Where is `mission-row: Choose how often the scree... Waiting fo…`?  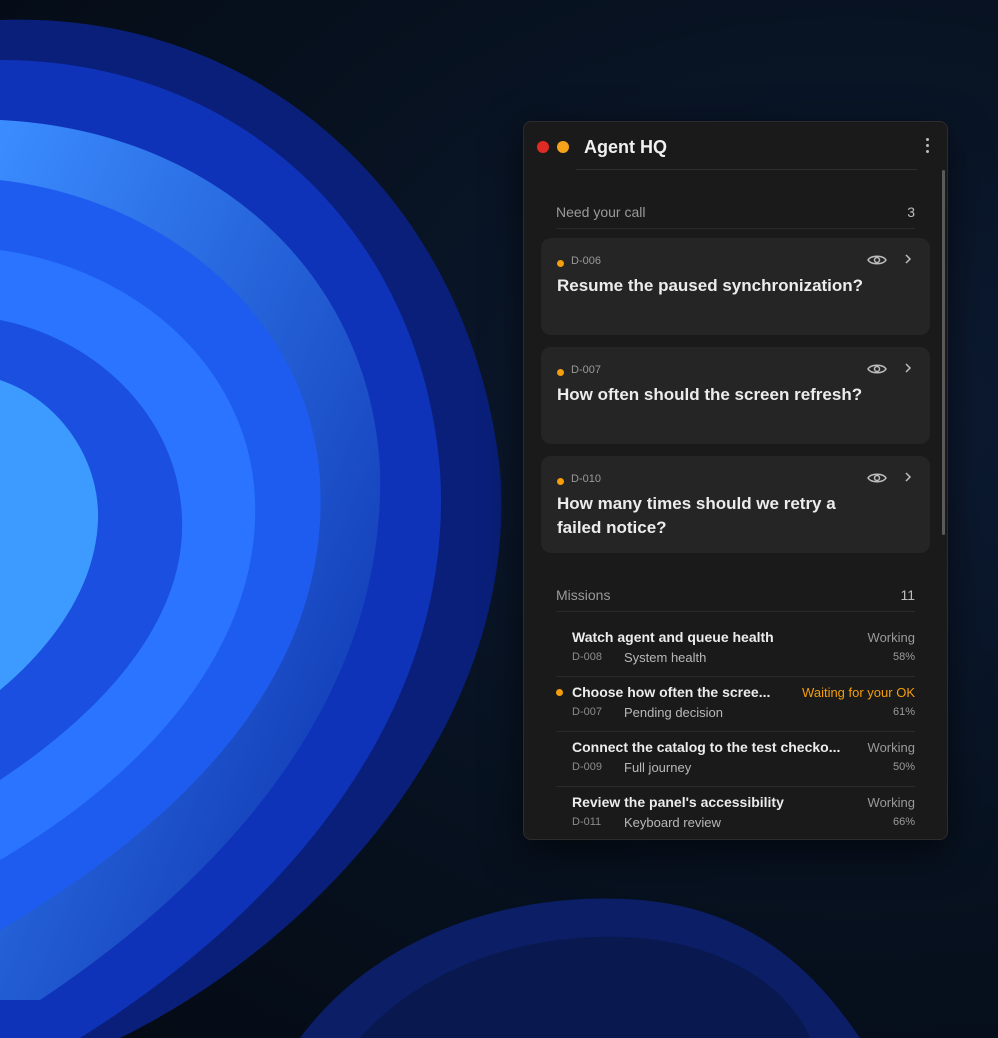 mission-row: Choose how often the scree... Waiting fo… is located at coordinates (735, 704).